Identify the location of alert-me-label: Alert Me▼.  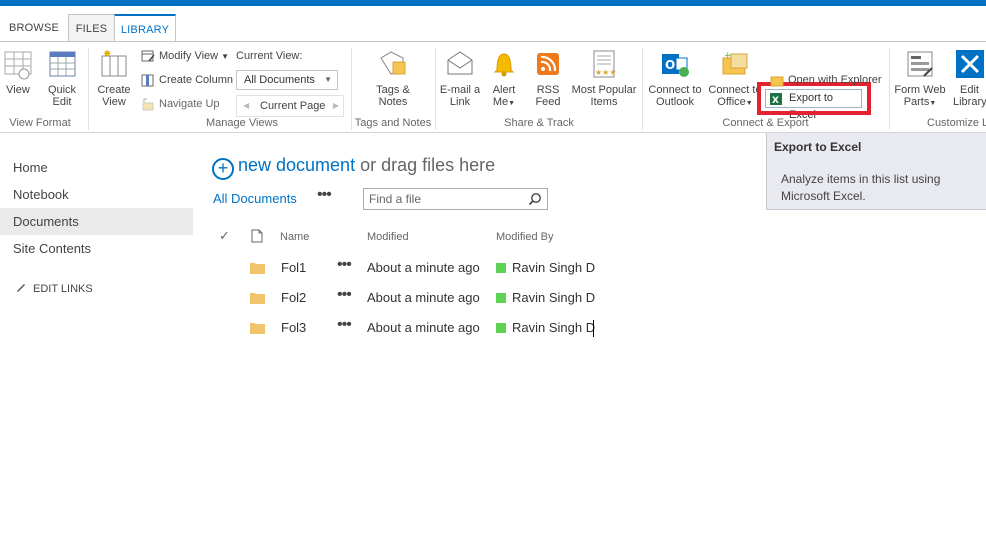
(504, 96).